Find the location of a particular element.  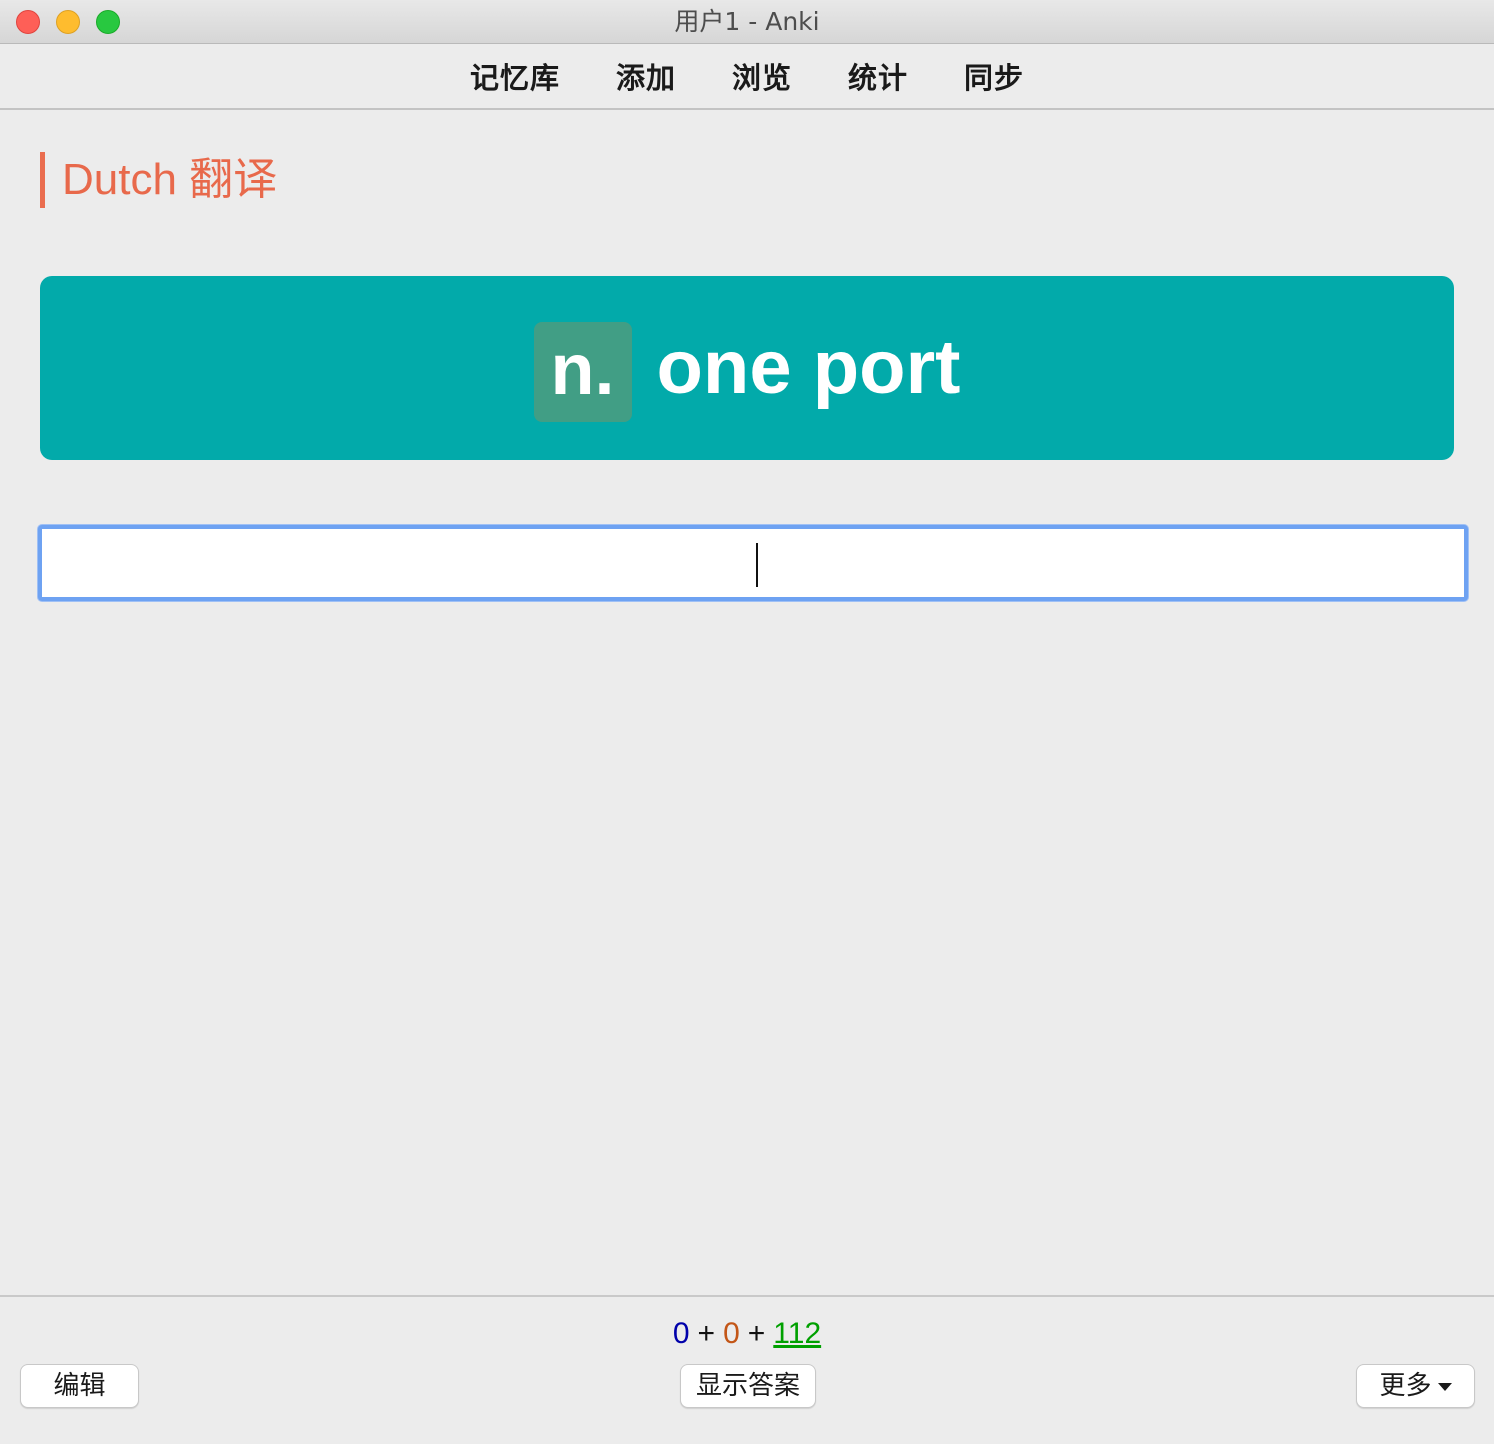

more-button: 更多 is located at coordinates (1415, 1386).